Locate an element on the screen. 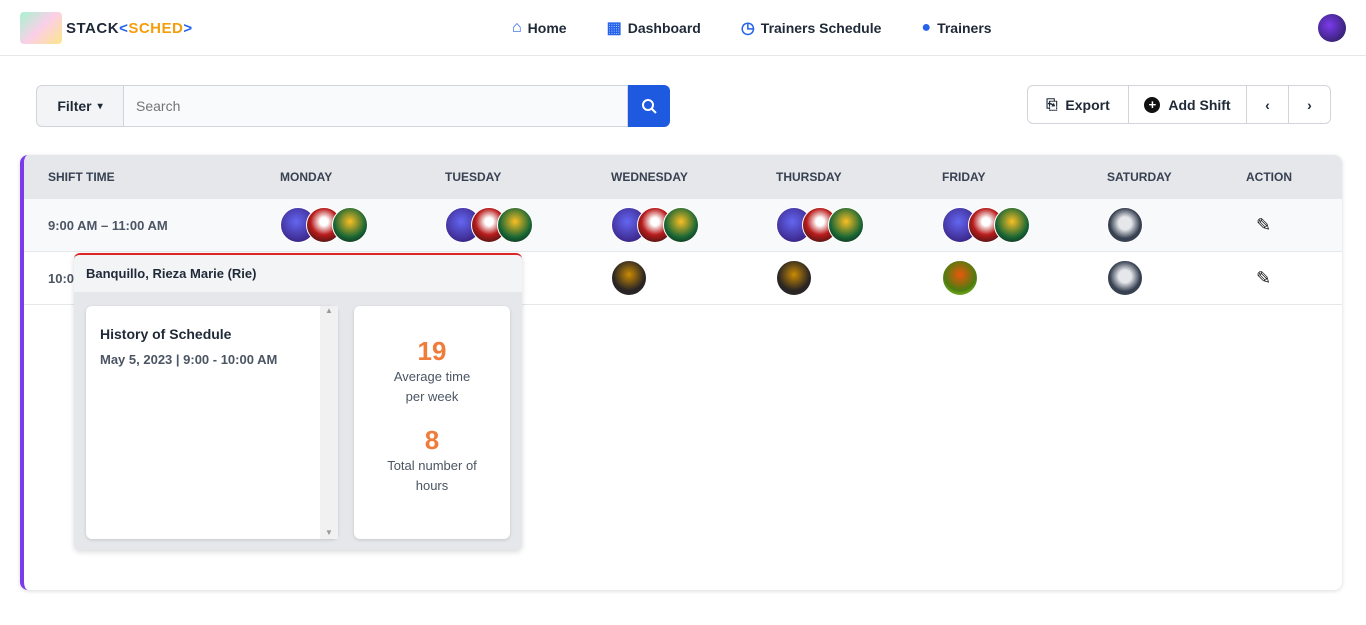 Image resolution: width=1366 pixels, height=625 pixels. header-cell: ACTION is located at coordinates (1269, 177).